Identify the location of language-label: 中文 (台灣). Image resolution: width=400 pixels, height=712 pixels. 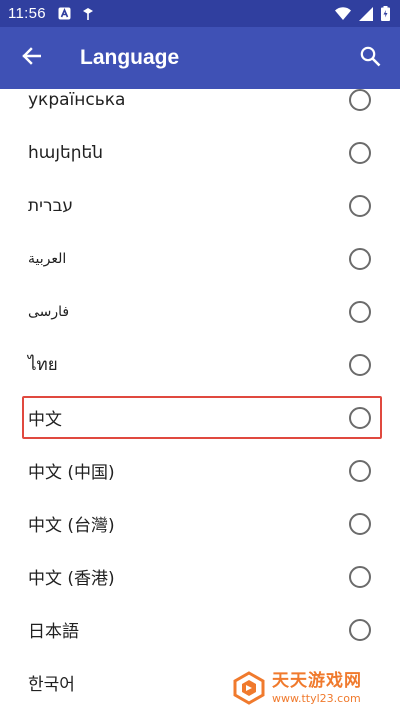
(71, 526).